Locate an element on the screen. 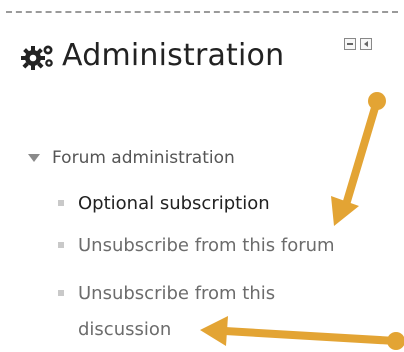  tree-root-label: Forum administration is located at coordinates (143, 158).